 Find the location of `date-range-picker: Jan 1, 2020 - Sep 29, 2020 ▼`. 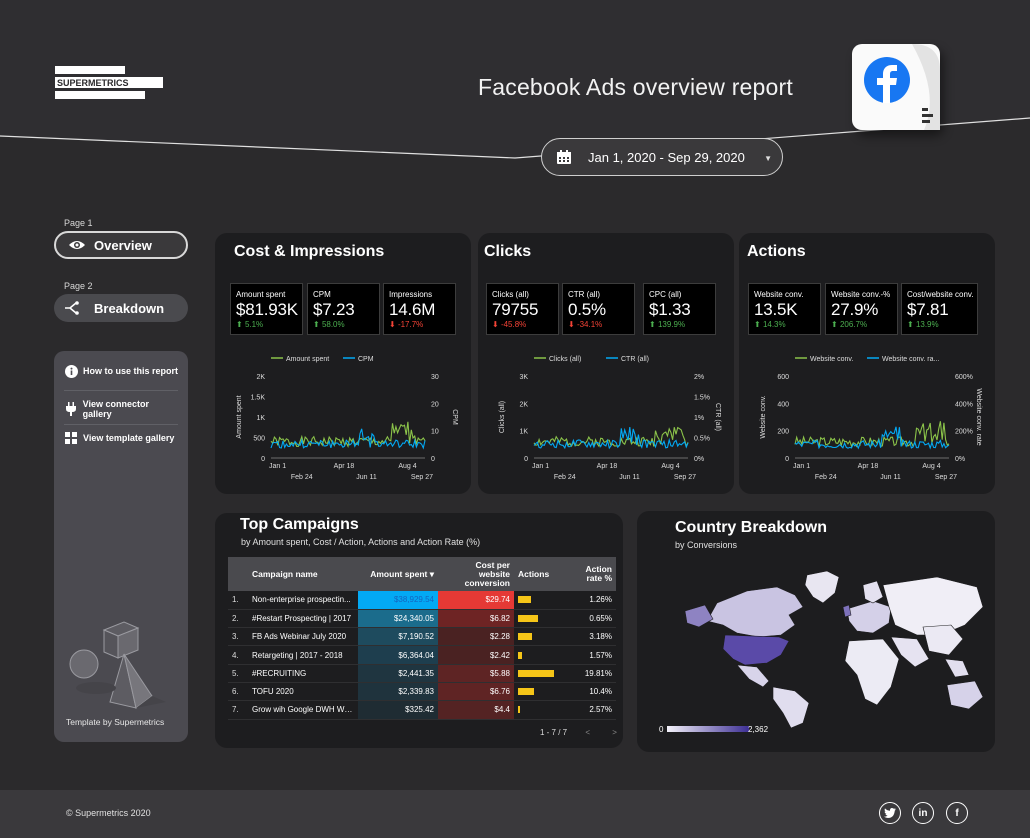

date-range-picker: Jan 1, 2020 - Sep 29, 2020 ▼ is located at coordinates (662, 157).